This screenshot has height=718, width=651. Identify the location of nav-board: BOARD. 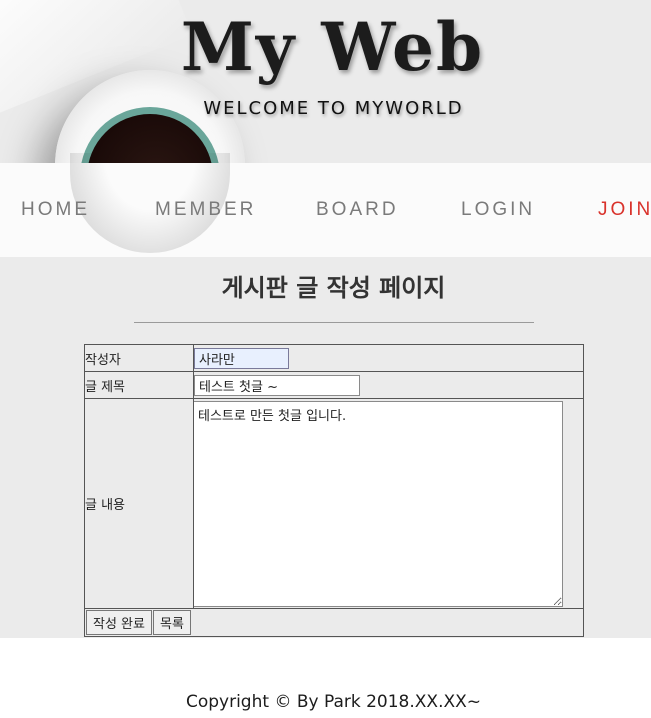
(357, 210).